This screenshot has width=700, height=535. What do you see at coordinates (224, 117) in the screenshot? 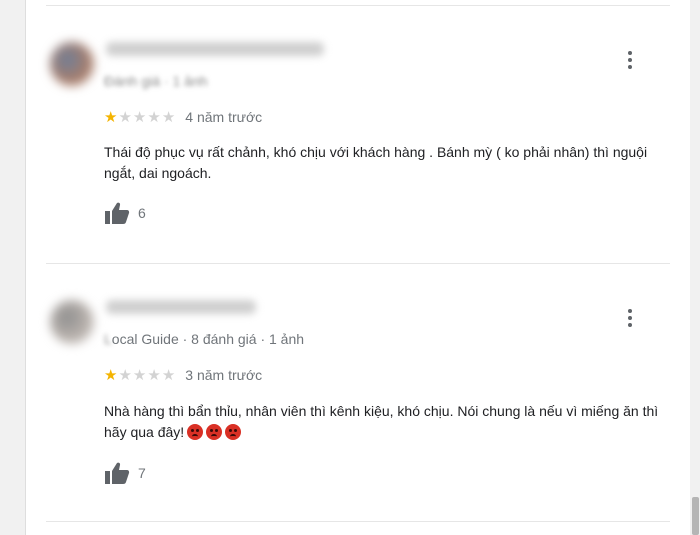
I see `review-time: 4 năm trước` at bounding box center [224, 117].